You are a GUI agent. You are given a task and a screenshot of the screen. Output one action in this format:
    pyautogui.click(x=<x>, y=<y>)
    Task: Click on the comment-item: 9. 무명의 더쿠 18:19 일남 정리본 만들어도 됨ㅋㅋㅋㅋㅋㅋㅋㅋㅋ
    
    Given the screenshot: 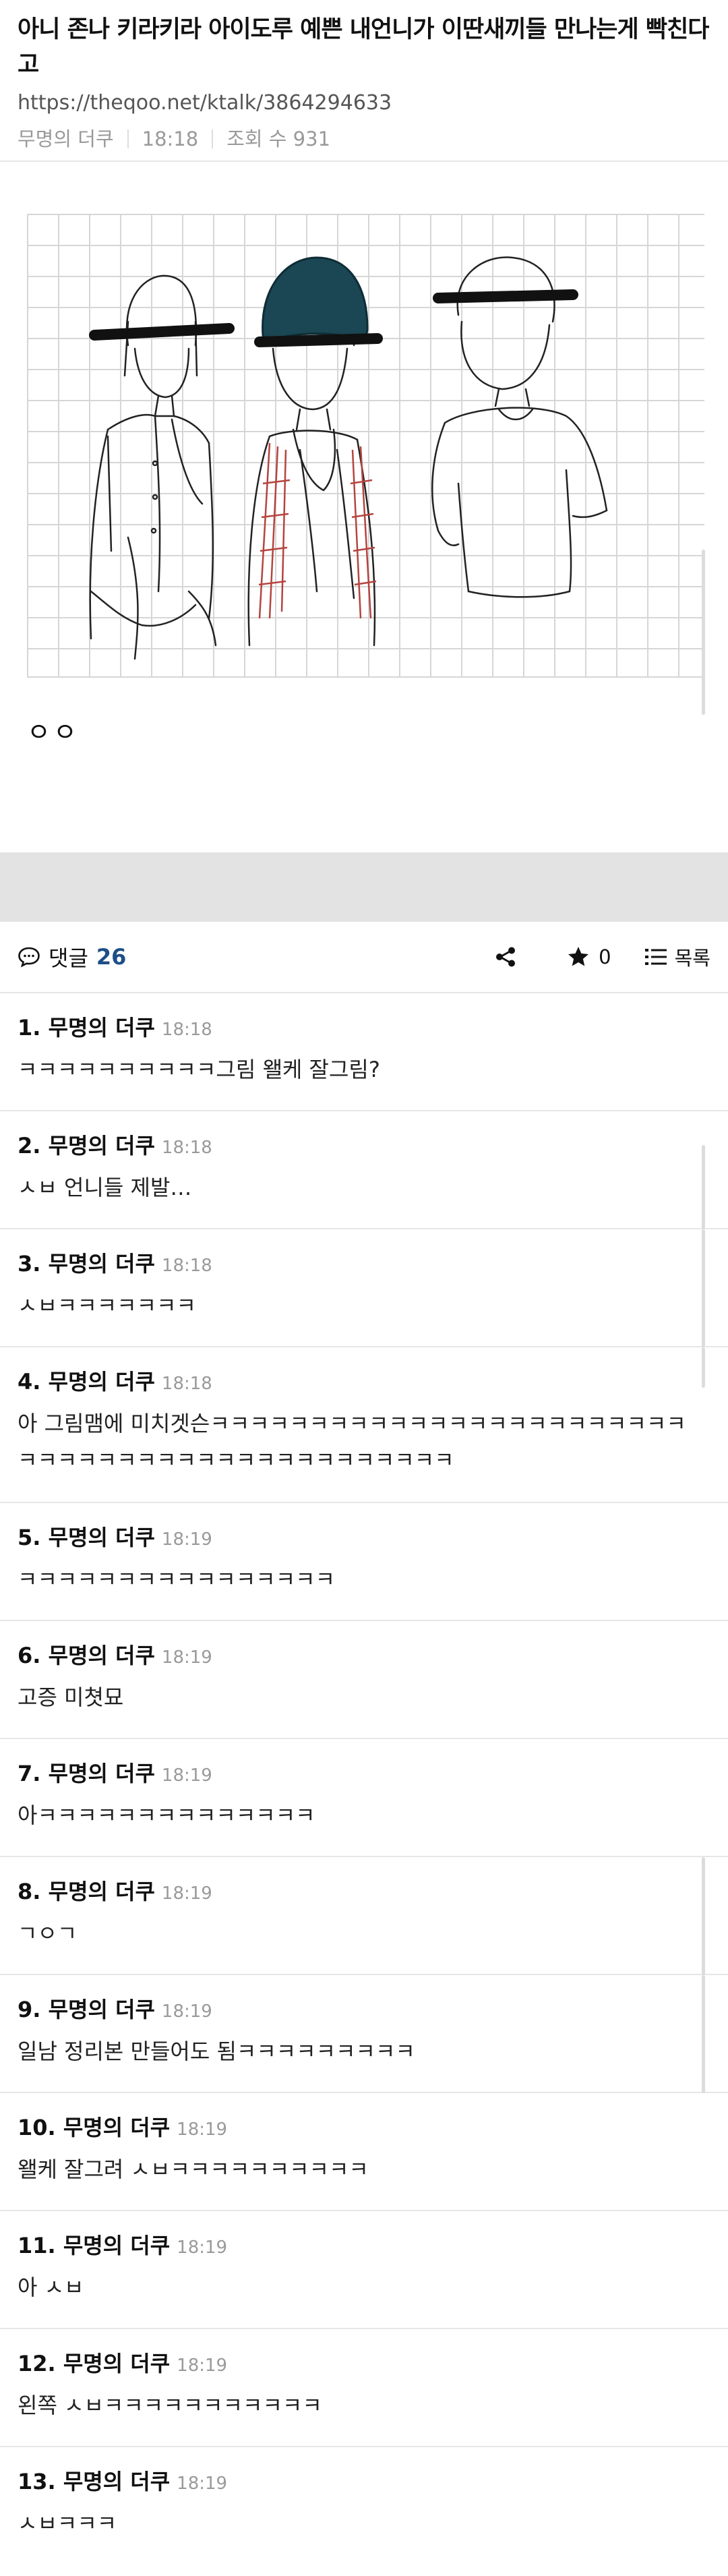 What is the action you would take?
    pyautogui.click(x=364, y=2034)
    